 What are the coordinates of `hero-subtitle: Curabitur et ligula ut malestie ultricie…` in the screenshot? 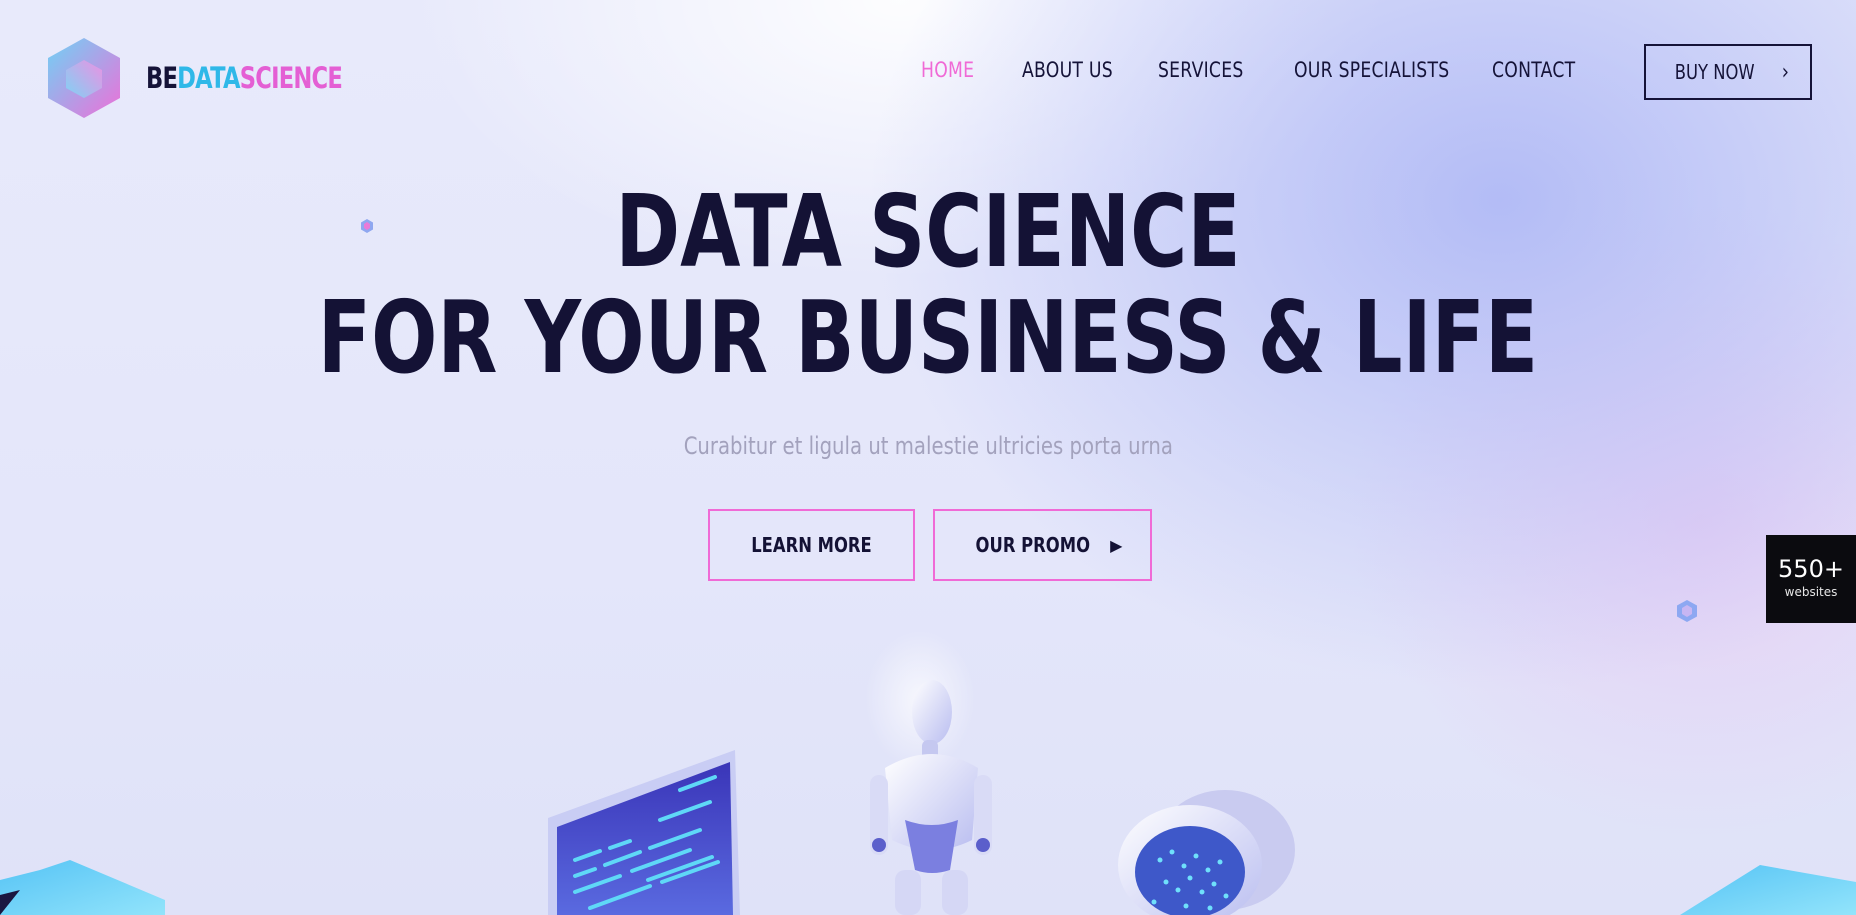 It's located at (928, 446).